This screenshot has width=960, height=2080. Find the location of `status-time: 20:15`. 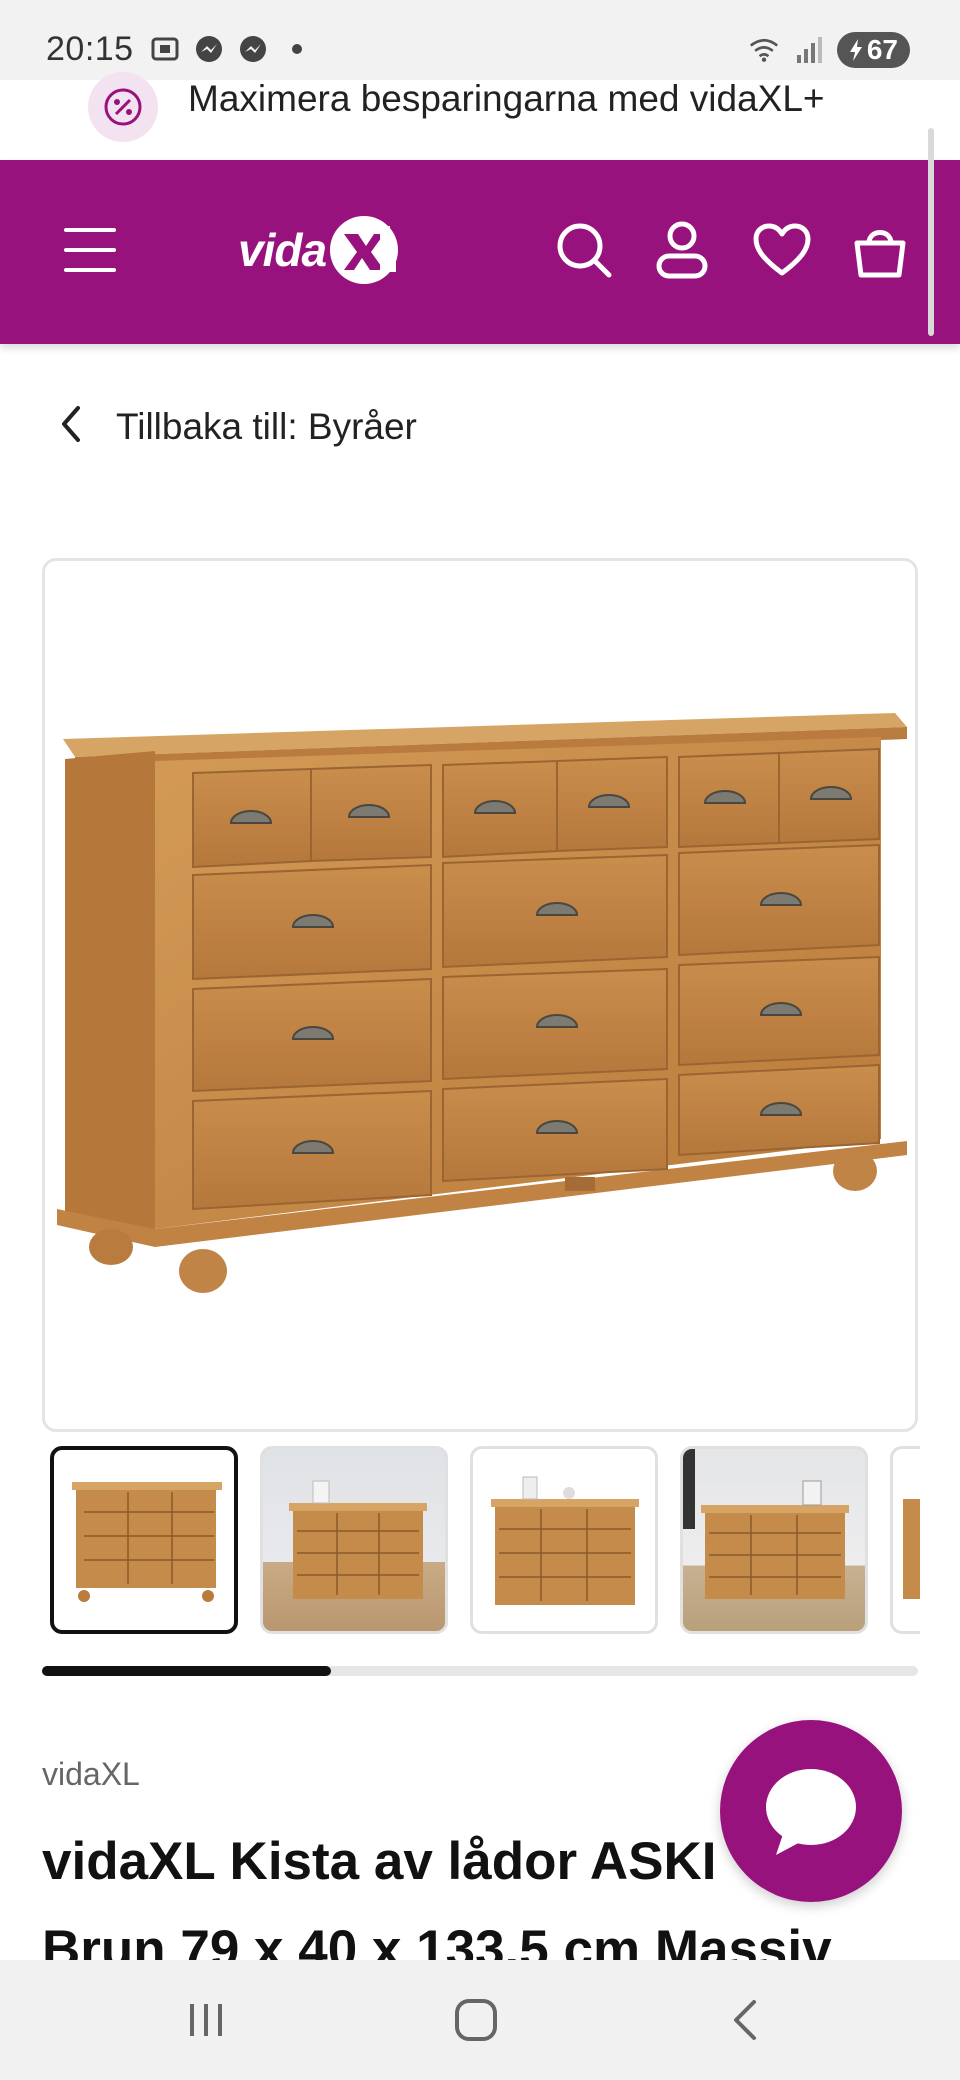

status-time: 20:15 is located at coordinates (90, 49).